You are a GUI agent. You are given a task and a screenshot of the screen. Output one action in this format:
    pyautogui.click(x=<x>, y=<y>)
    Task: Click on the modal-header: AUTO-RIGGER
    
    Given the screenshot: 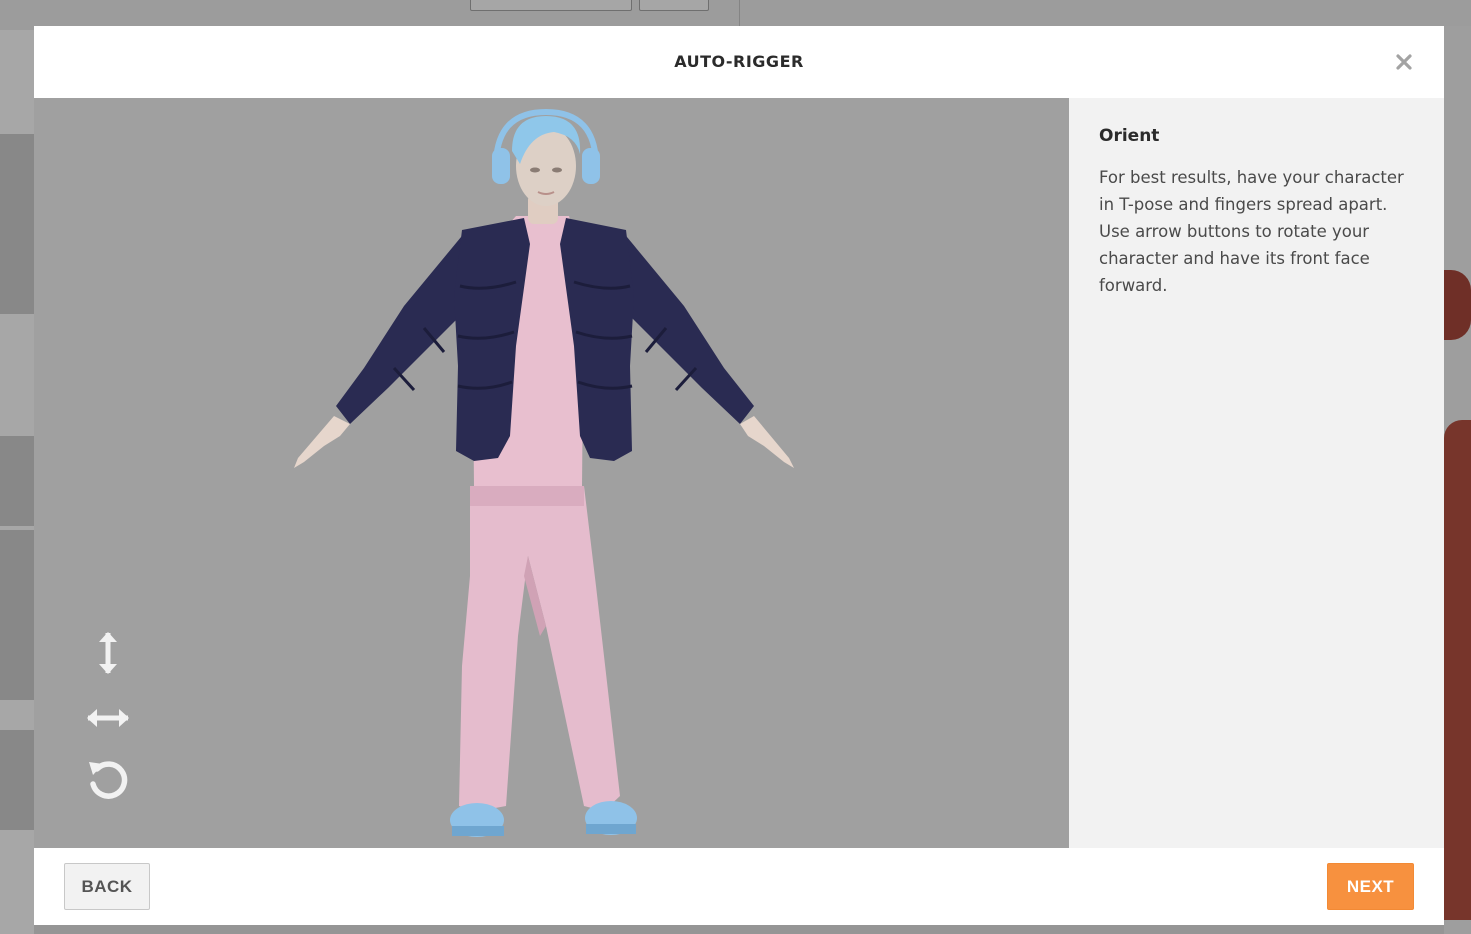 What is the action you would take?
    pyautogui.click(x=739, y=62)
    